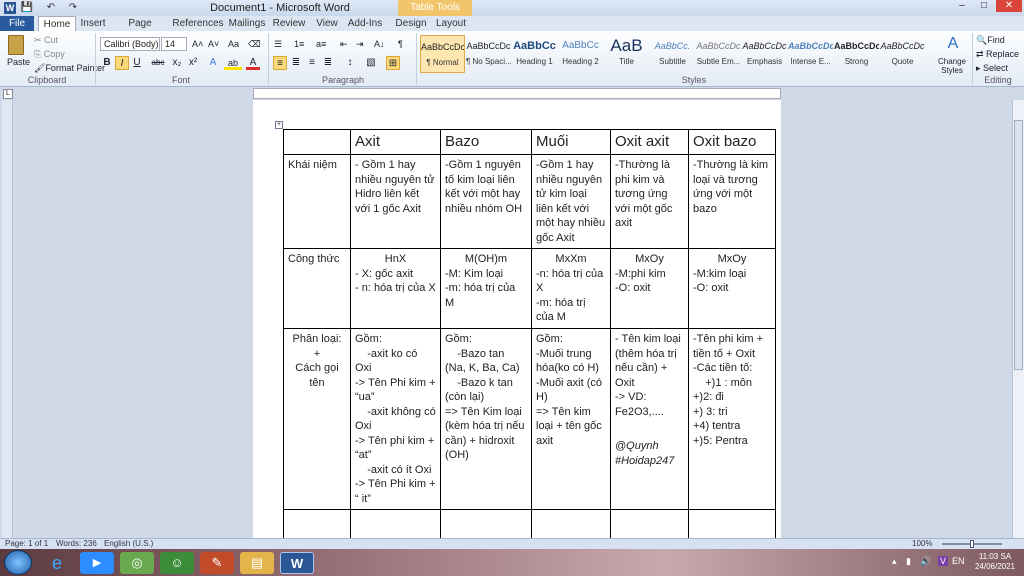 This screenshot has height=576, width=1024. What do you see at coordinates (395, 288) in the screenshot?
I see `table-cell: HnX - X: gốc axit - n: hóa trị của X` at bounding box center [395, 288].